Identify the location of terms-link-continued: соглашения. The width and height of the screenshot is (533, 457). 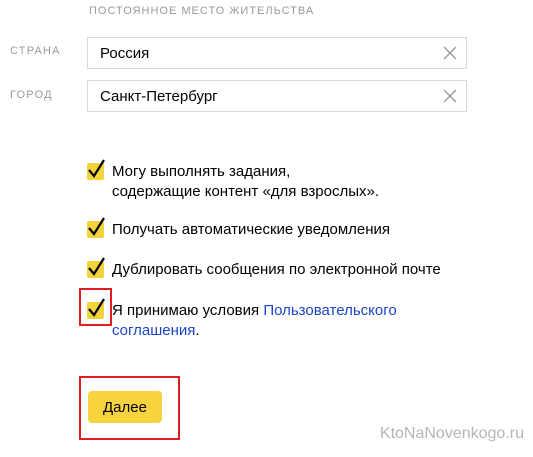
(153, 330).